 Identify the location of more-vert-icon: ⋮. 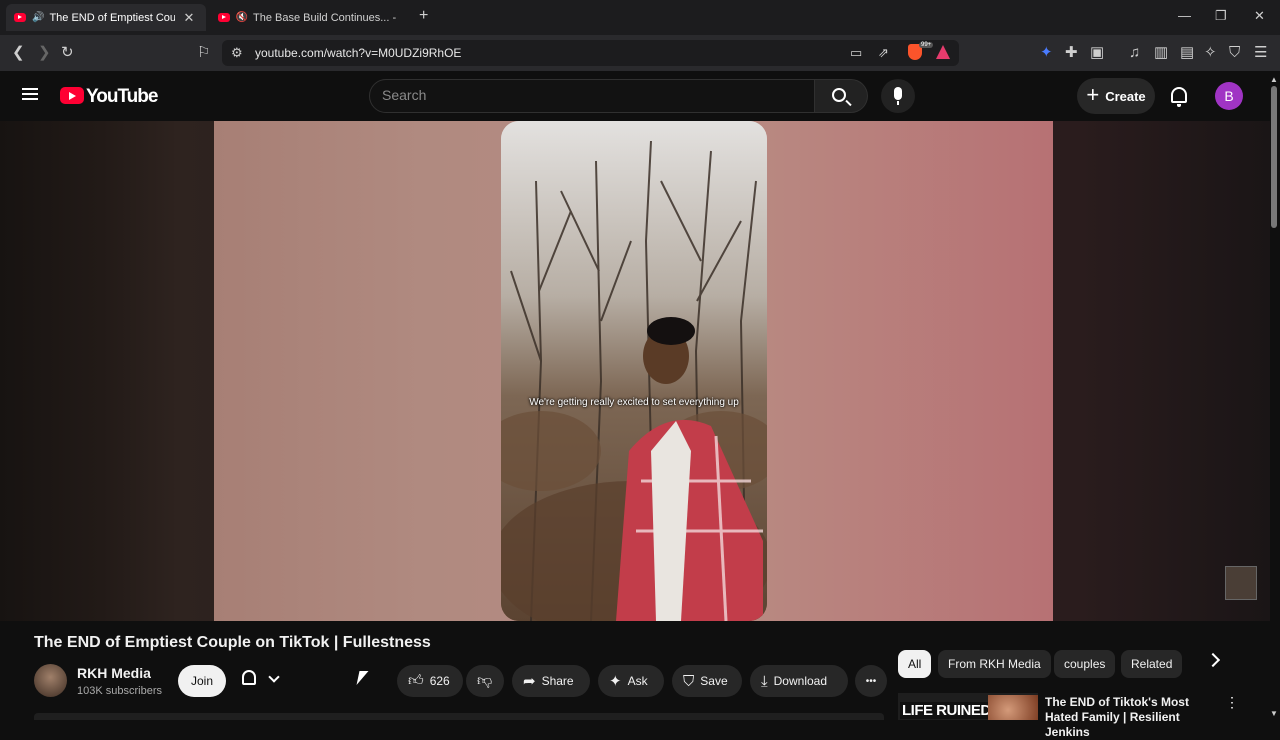
(1232, 702).